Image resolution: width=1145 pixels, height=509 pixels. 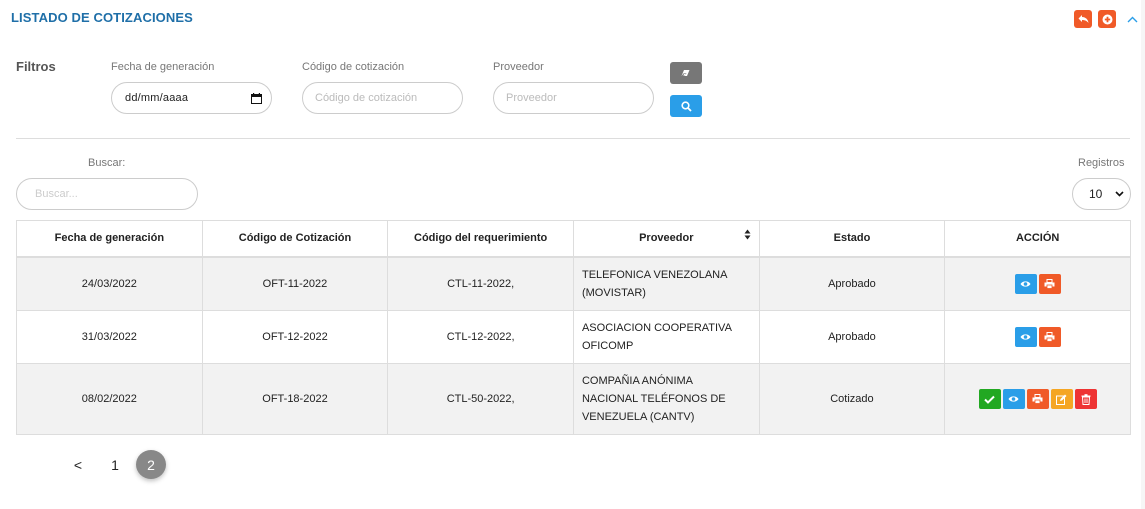 I want to click on add-button, so click(x=1107, y=19).